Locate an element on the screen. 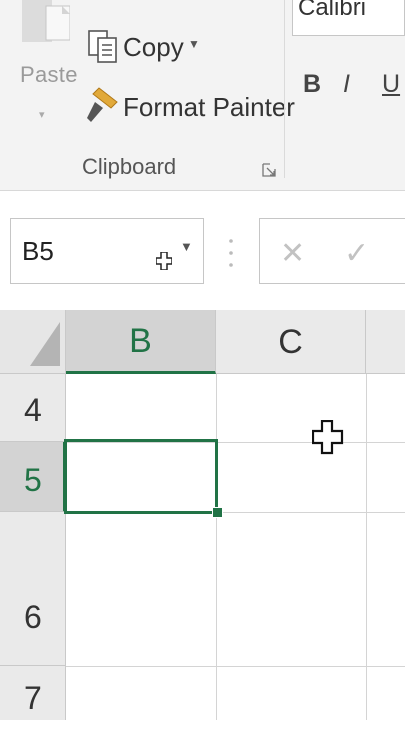 This screenshot has width=405, height=730. column-header-c: C is located at coordinates (291, 342).